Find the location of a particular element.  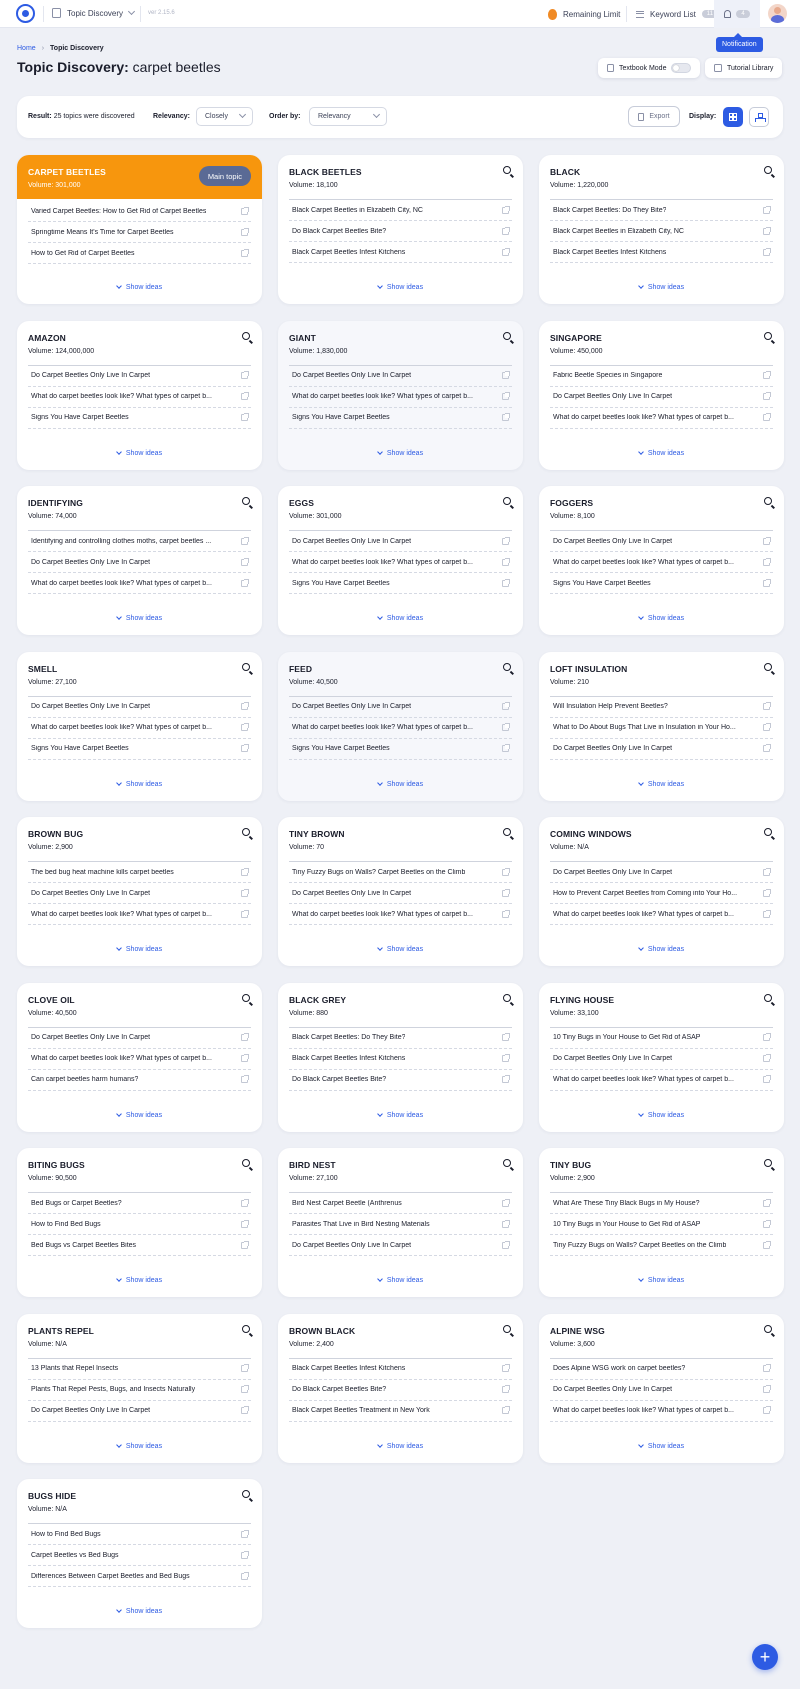

tree-view-button is located at coordinates (759, 117).